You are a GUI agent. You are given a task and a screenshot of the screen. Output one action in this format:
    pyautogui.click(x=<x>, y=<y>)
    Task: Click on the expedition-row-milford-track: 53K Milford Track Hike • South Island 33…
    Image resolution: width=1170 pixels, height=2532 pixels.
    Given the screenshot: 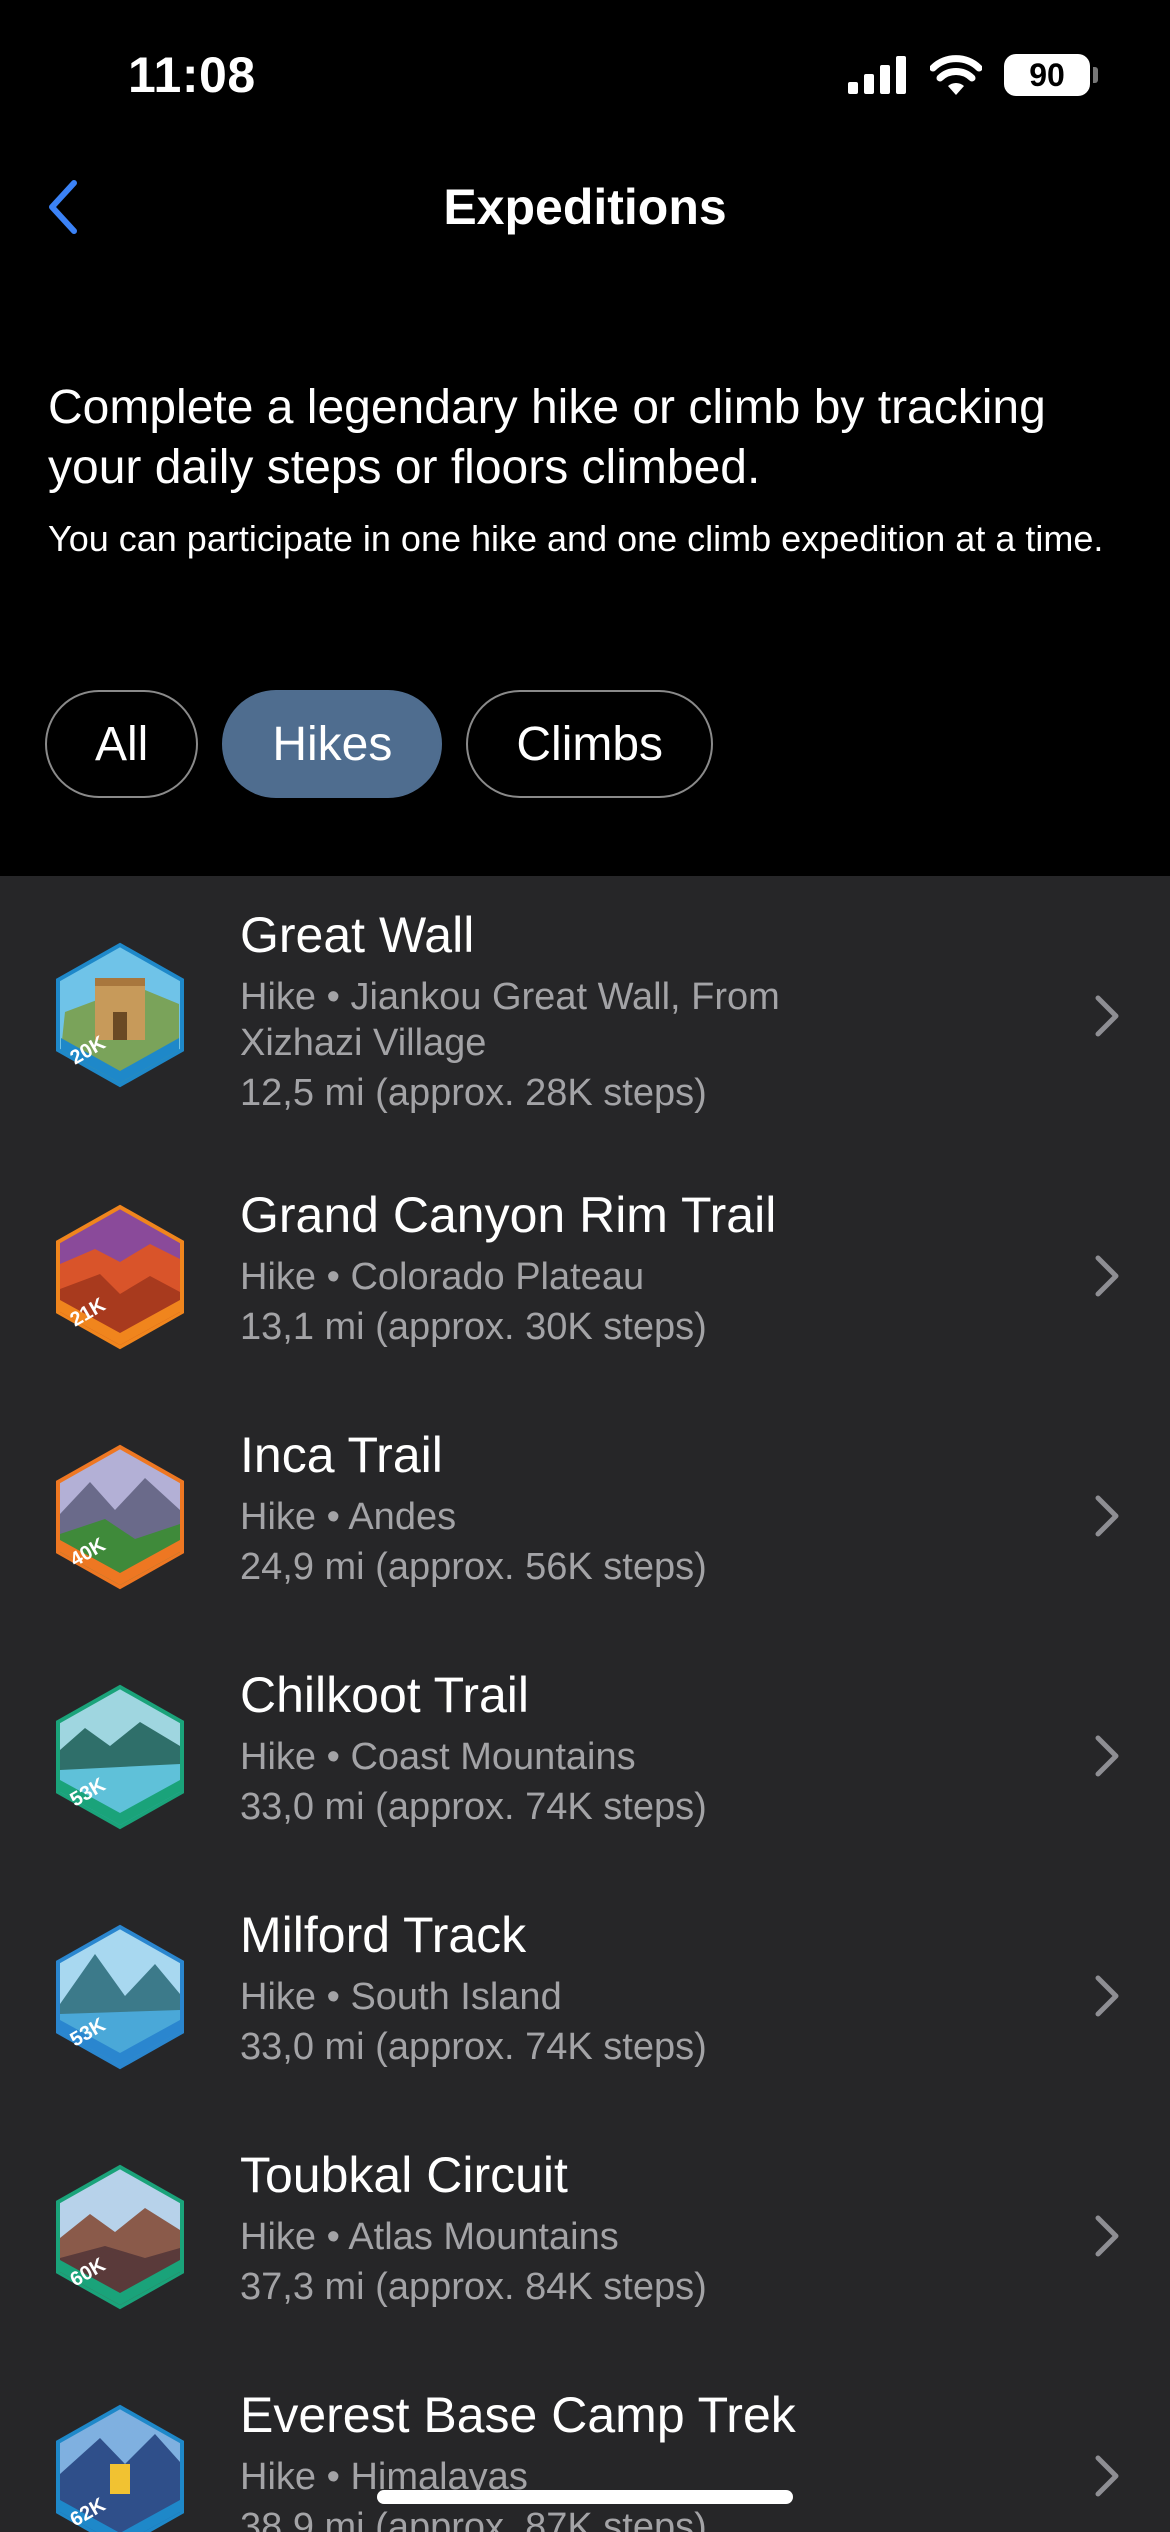 What is the action you would take?
    pyautogui.click(x=585, y=1996)
    